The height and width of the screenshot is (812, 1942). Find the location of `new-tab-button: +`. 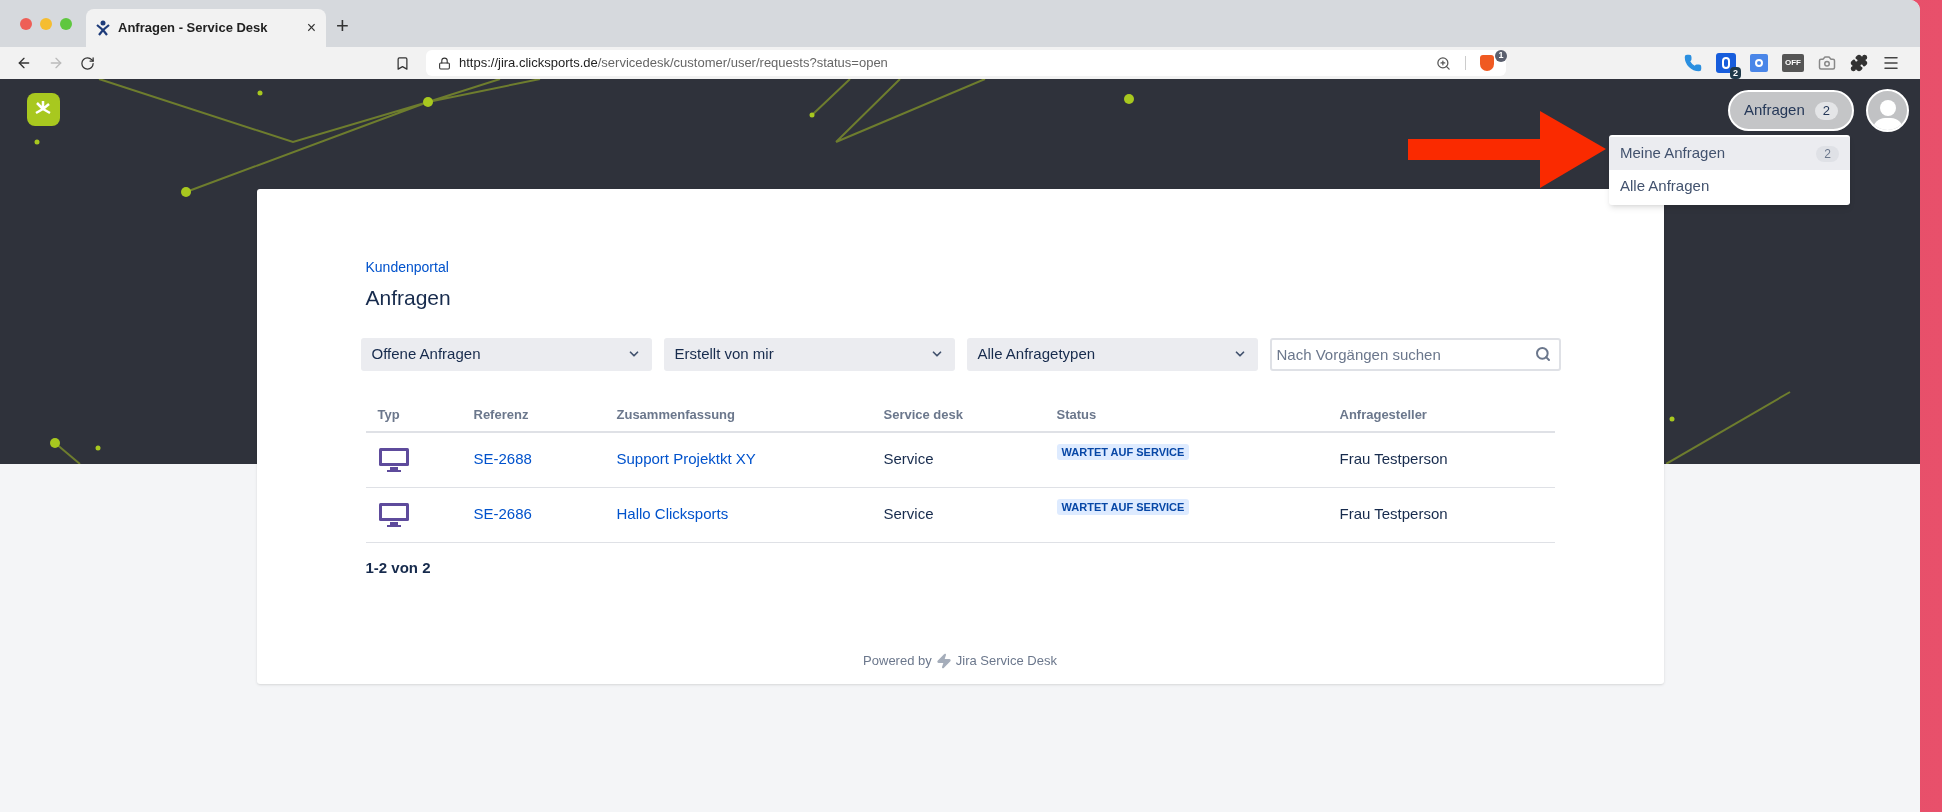

new-tab-button: + is located at coordinates (342, 25).